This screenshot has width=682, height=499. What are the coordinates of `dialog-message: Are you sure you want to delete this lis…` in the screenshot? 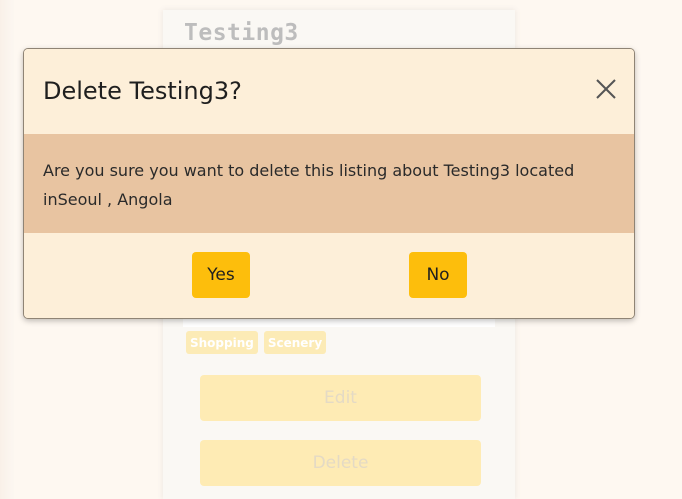 It's located at (309, 185).